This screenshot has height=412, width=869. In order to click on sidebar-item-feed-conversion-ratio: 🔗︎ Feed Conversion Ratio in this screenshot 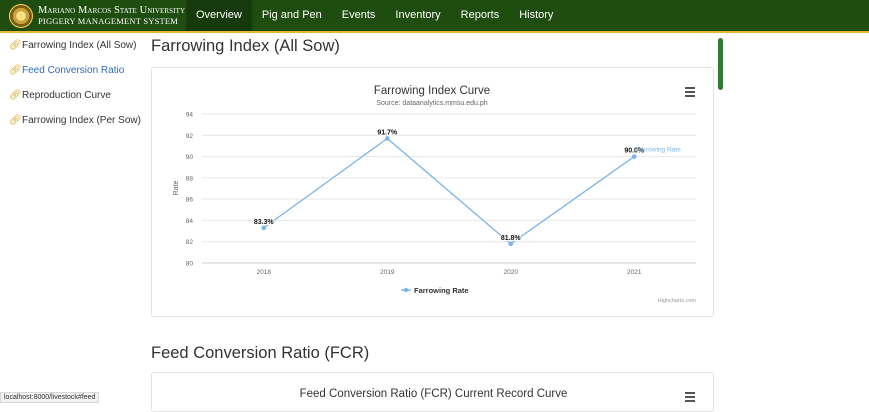, I will do `click(72, 70)`.